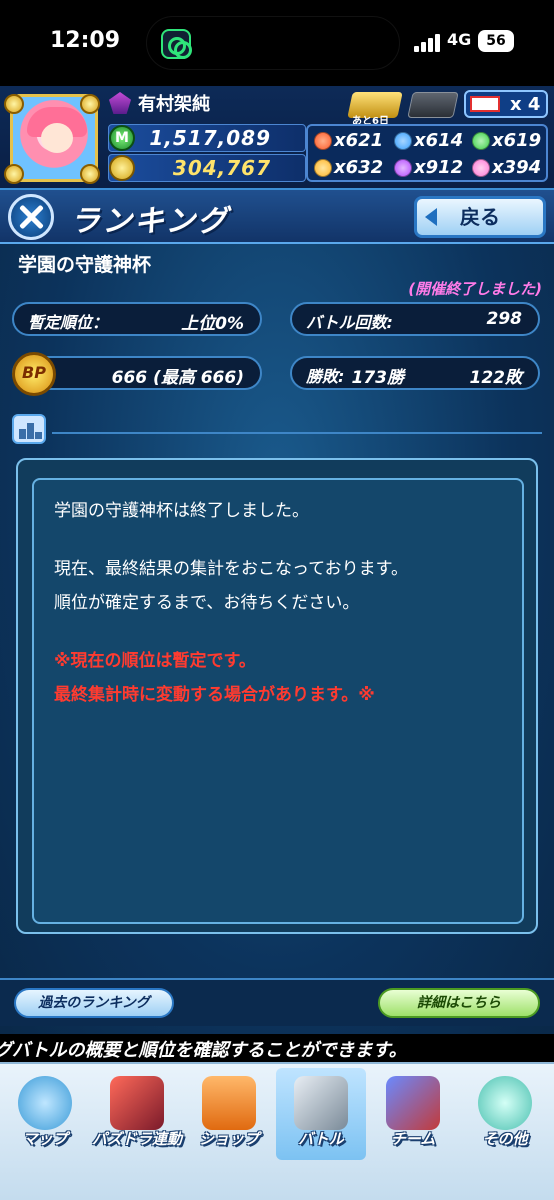 The image size is (554, 1200). Describe the element at coordinates (94, 1003) in the screenshot. I see `past-ranking-button: 過去のランキング` at that location.